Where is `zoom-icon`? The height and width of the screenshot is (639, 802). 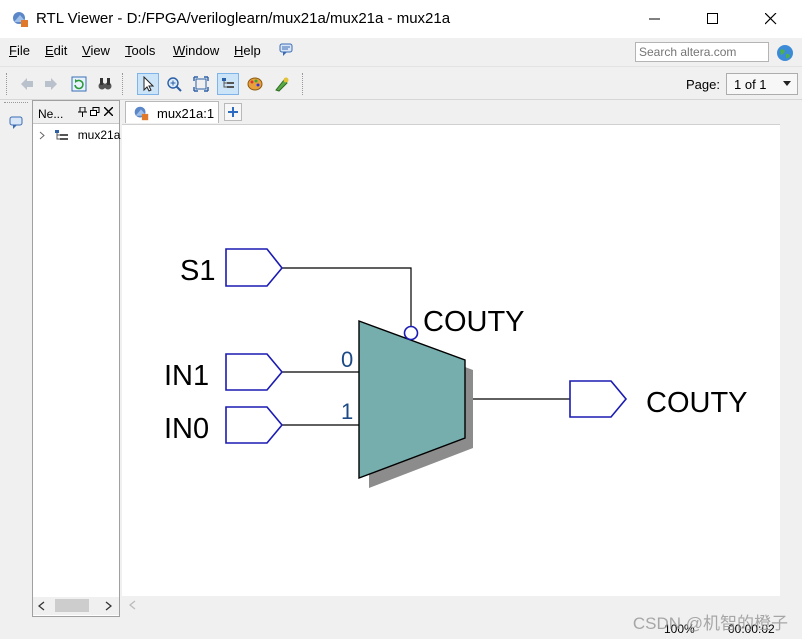
zoom-icon is located at coordinates (174, 84).